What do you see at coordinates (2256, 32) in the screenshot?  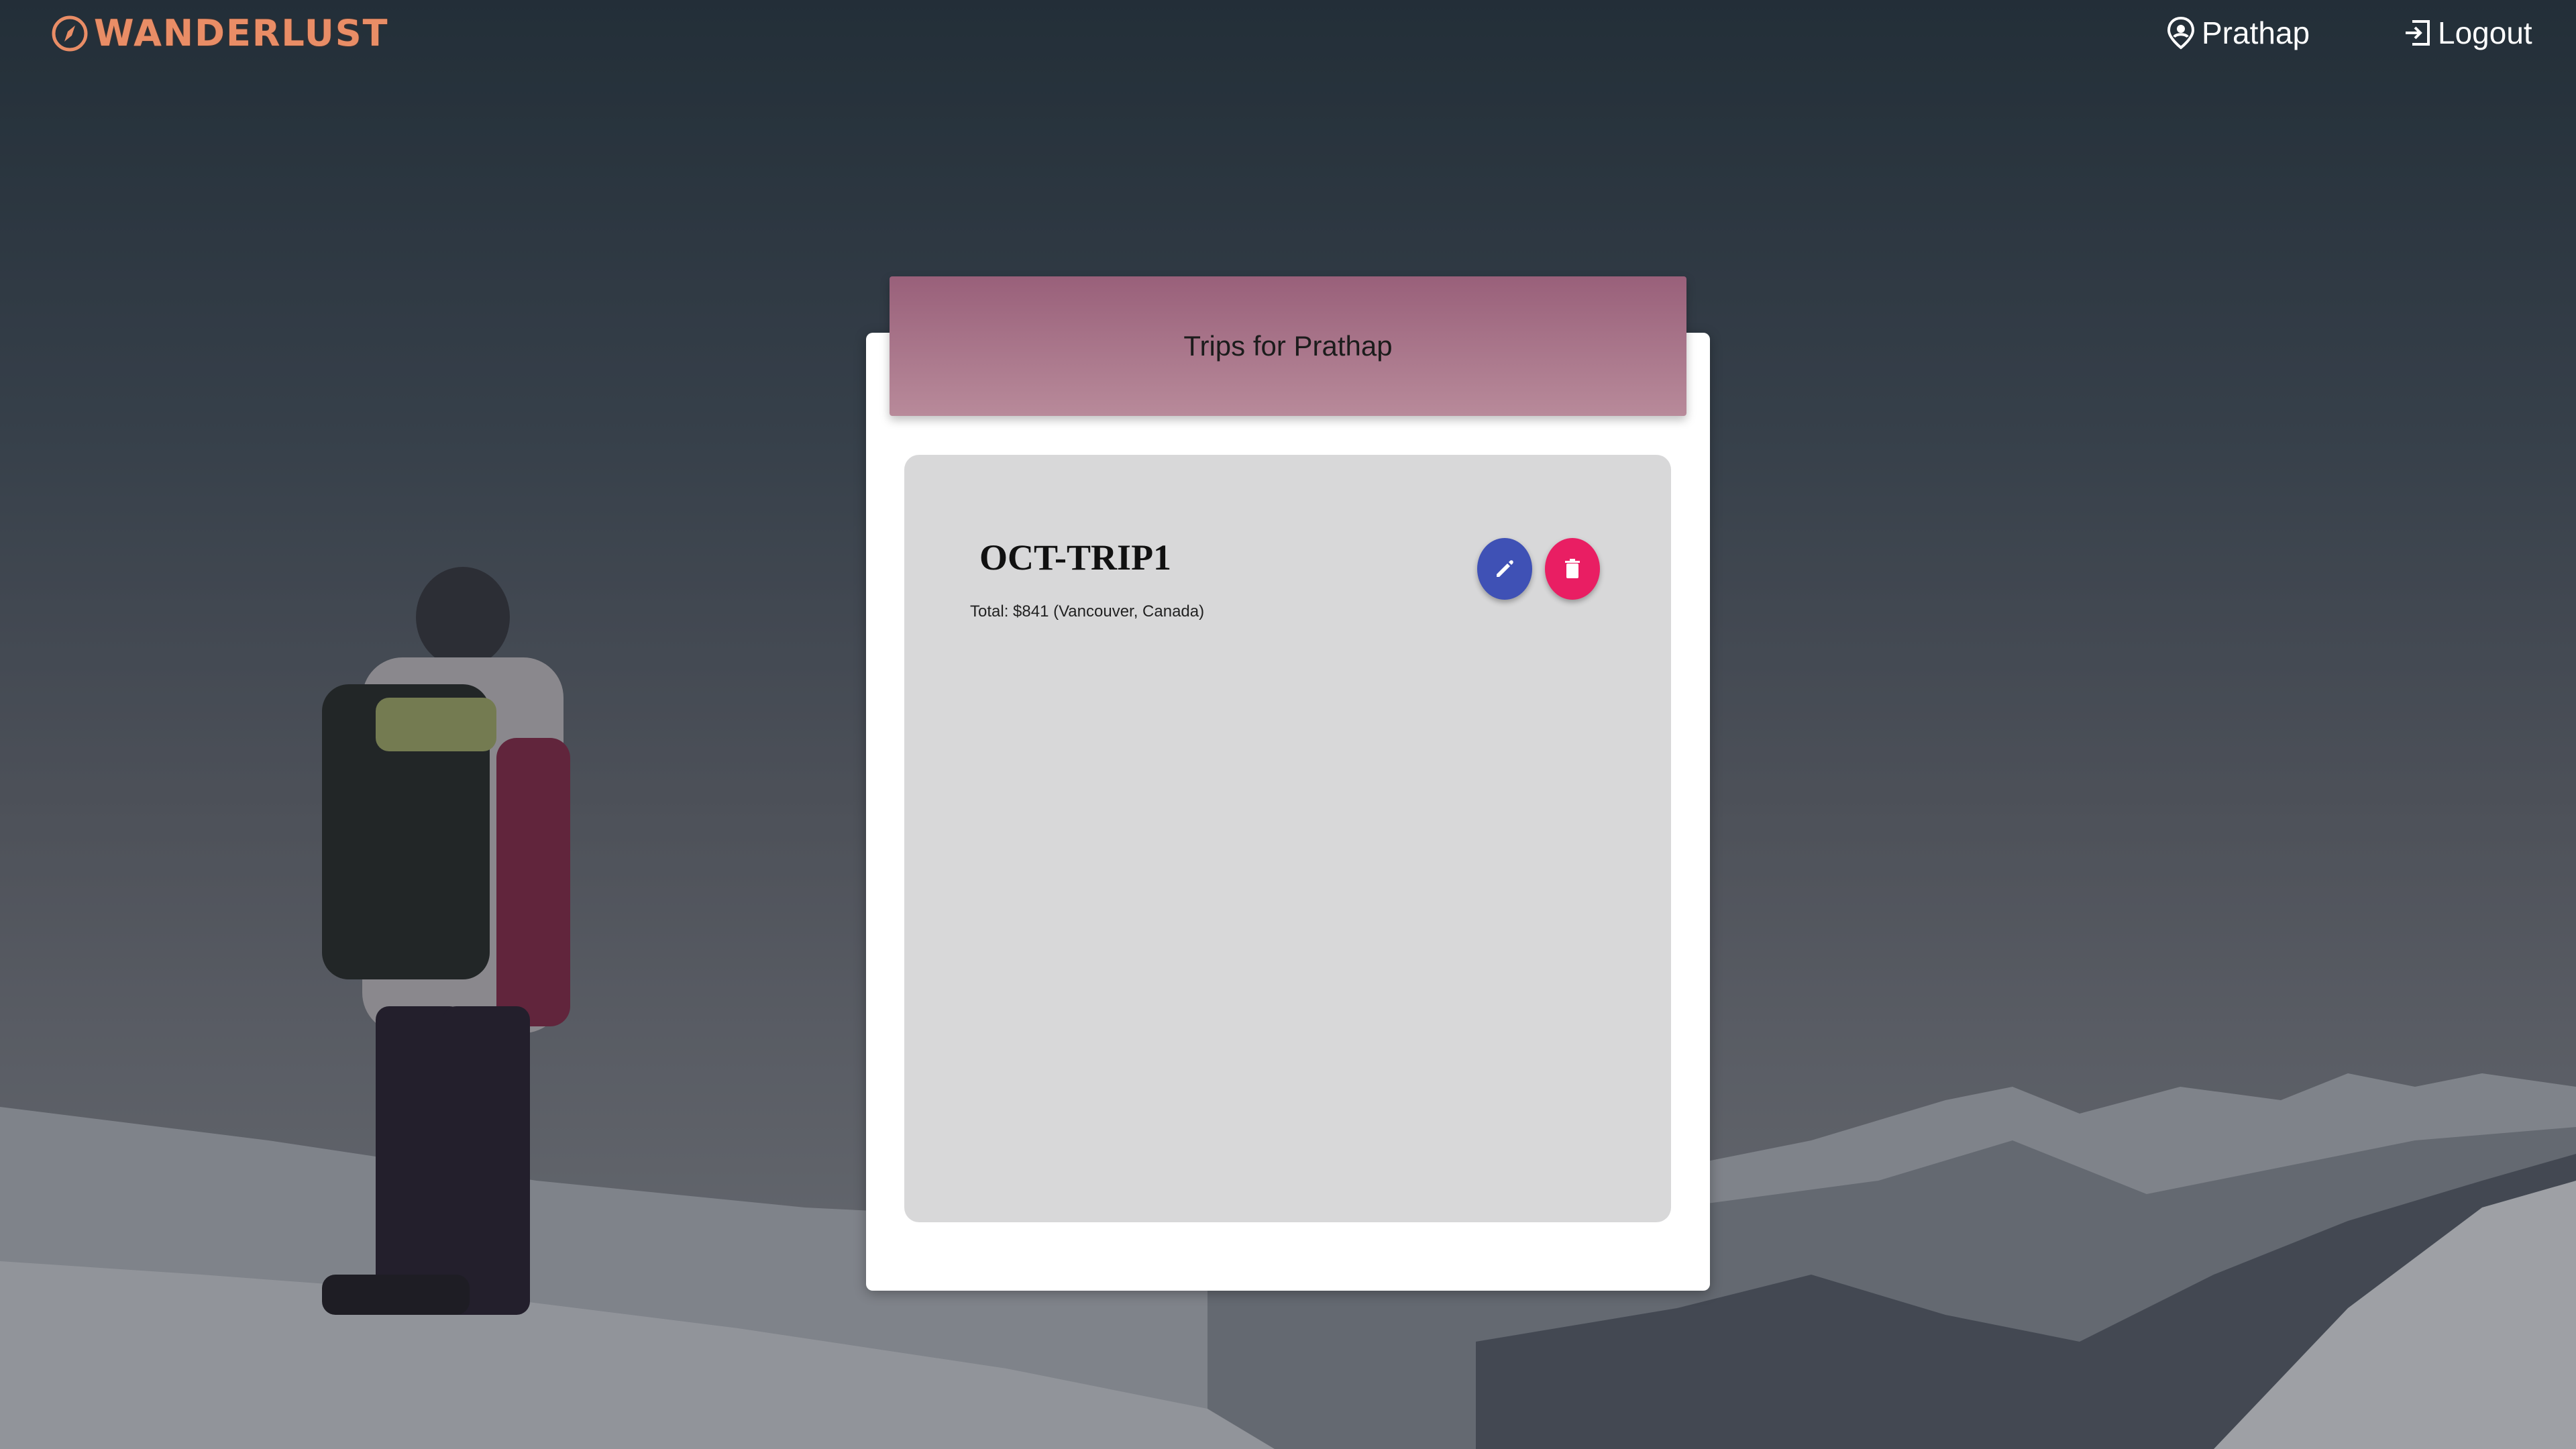 I see `user-name-label: Prathap` at bounding box center [2256, 32].